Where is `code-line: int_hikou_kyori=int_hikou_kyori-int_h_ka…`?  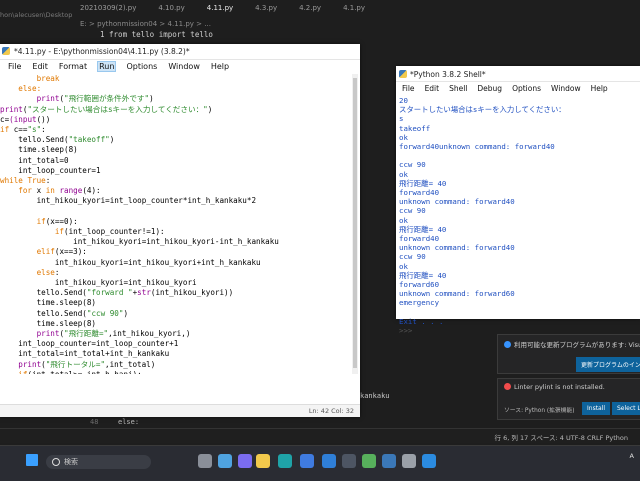 code-line: int_hikou_kyori=int_hikou_kyori-int_h_ka… is located at coordinates (176, 242).